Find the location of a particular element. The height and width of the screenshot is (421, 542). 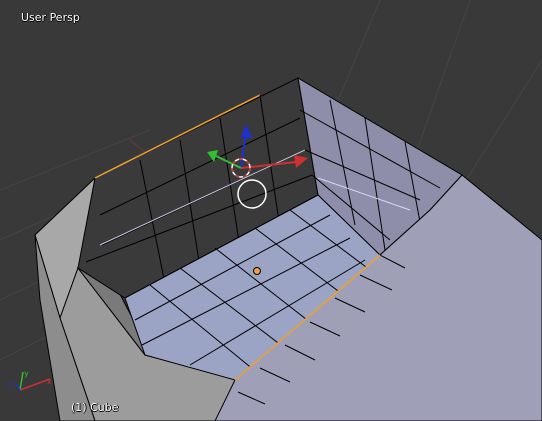

svg-text: x is located at coordinates (49, 381).